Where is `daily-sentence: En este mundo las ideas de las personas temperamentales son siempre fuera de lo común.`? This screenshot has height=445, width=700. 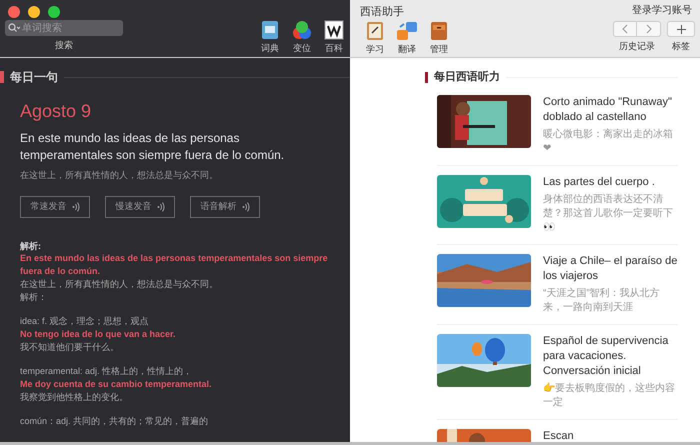
daily-sentence: En este mundo las ideas de las personas temperamentales son siempre fuera de lo común. is located at coordinates (153, 147).